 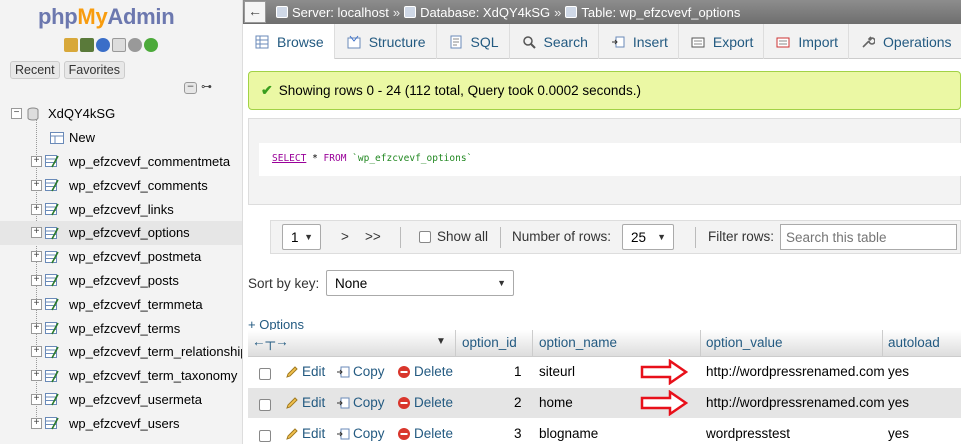 I want to click on table-icon, so click(x=52, y=399).